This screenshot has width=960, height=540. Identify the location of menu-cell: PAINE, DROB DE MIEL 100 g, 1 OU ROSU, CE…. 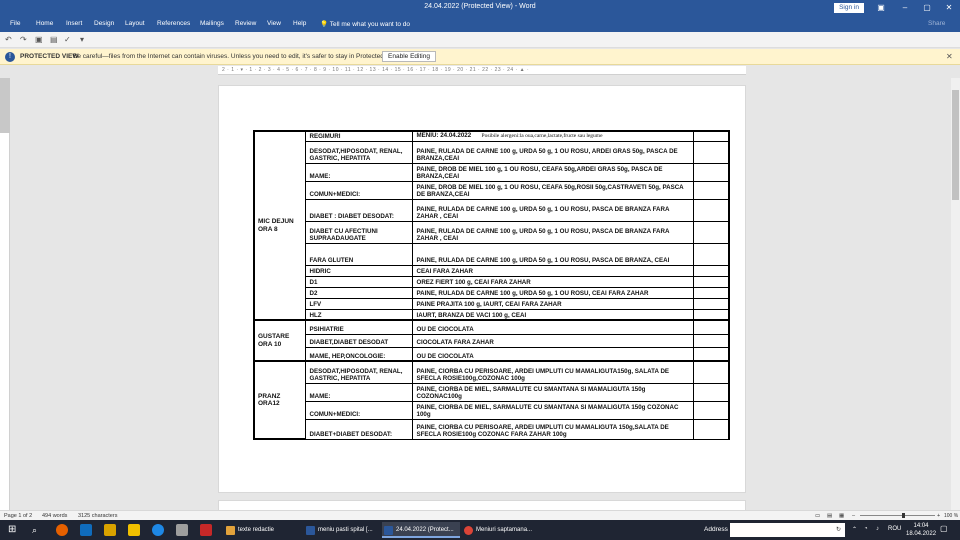
(552, 190).